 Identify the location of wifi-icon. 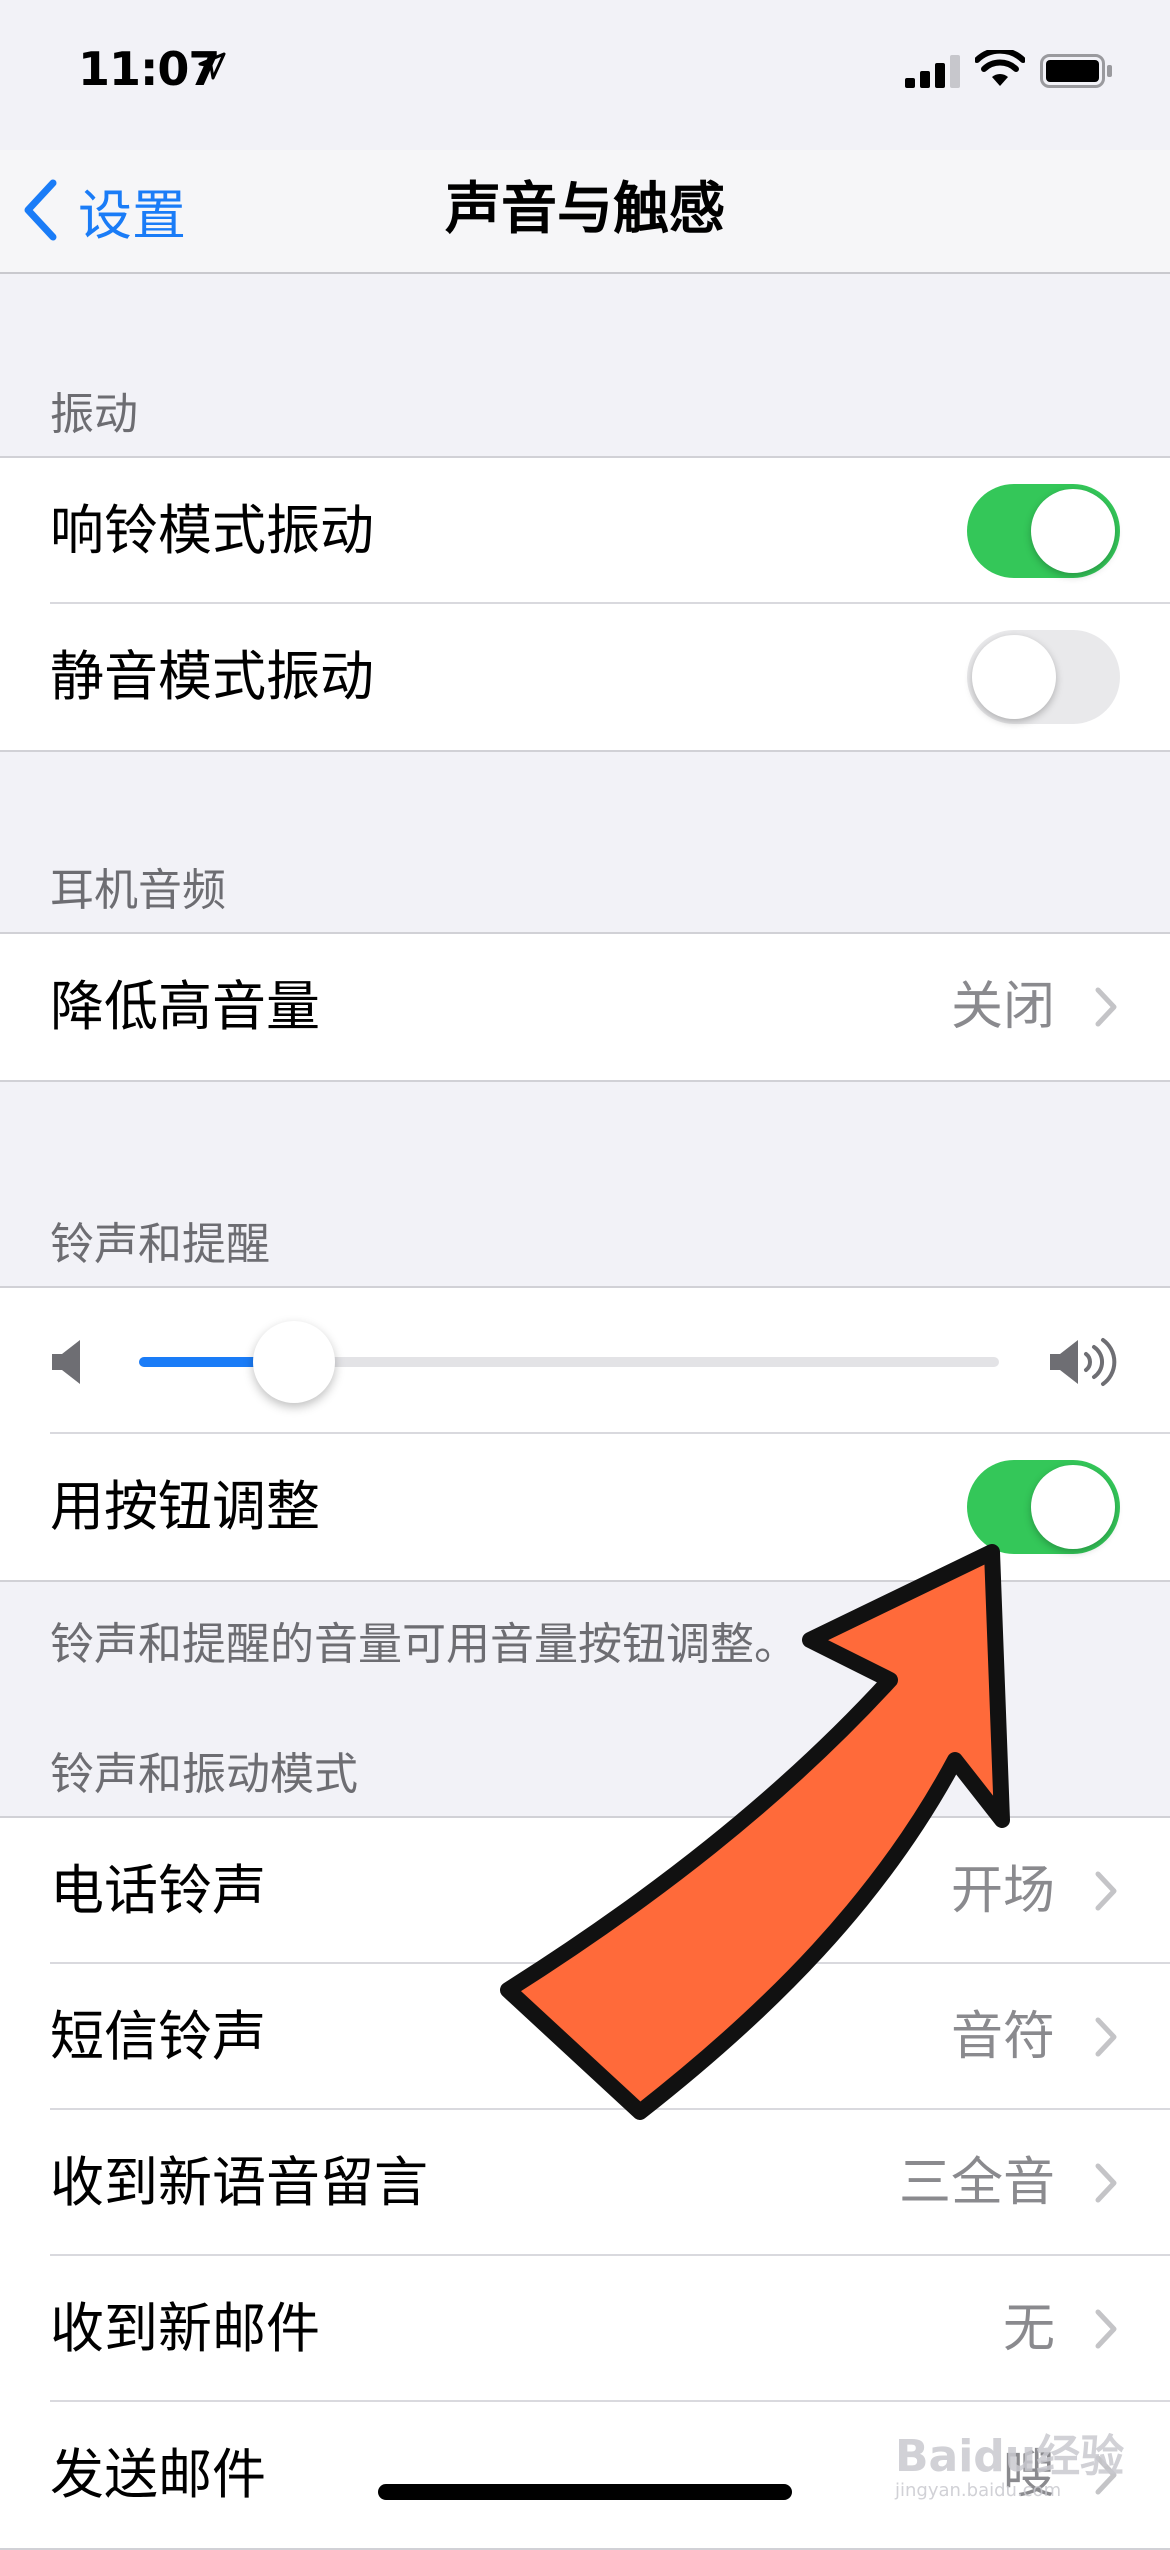
(1000, 68).